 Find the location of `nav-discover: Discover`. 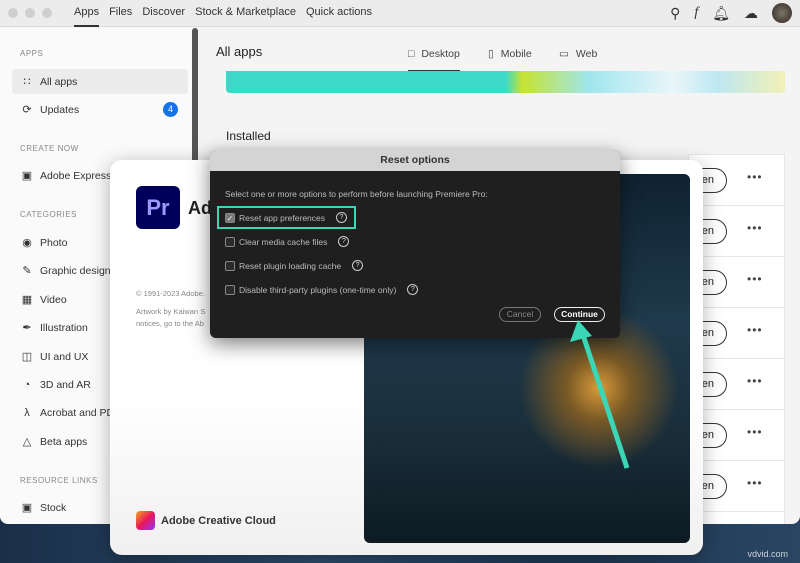

nav-discover: Discover is located at coordinates (163, 13).